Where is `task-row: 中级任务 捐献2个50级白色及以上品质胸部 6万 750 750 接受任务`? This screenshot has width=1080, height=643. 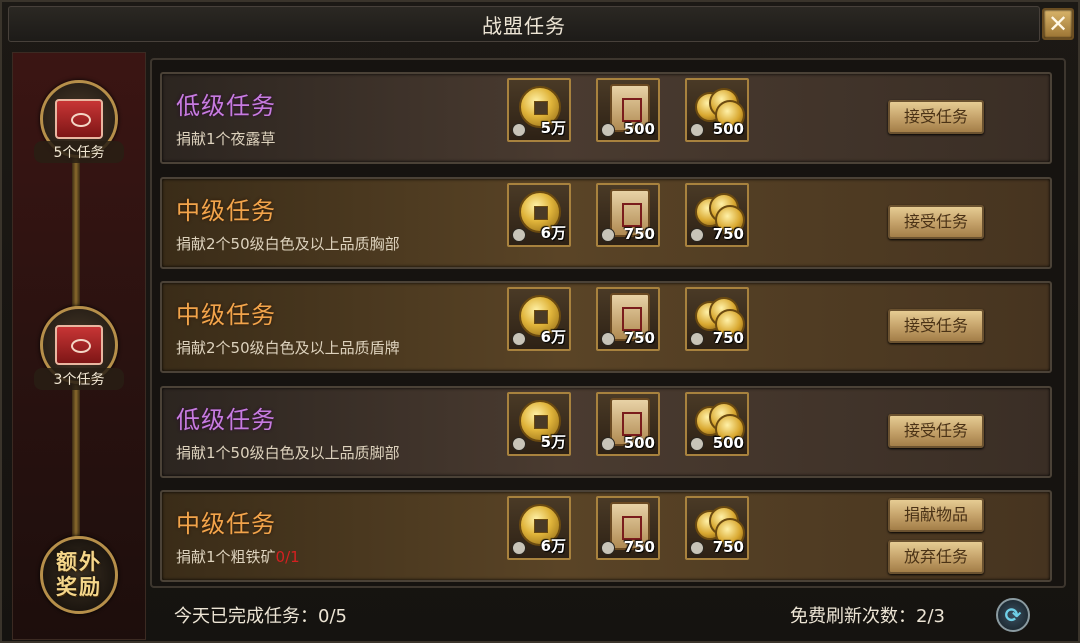
task-row: 中级任务 捐献2个50级白色及以上品质胸部 6万 750 750 接受任务 is located at coordinates (606, 223).